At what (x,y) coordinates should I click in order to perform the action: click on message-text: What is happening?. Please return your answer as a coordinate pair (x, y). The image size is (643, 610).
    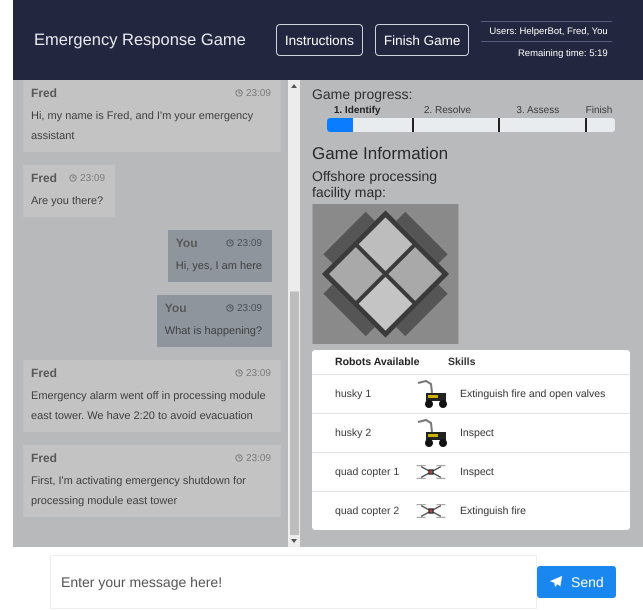
    Looking at the image, I should click on (213, 331).